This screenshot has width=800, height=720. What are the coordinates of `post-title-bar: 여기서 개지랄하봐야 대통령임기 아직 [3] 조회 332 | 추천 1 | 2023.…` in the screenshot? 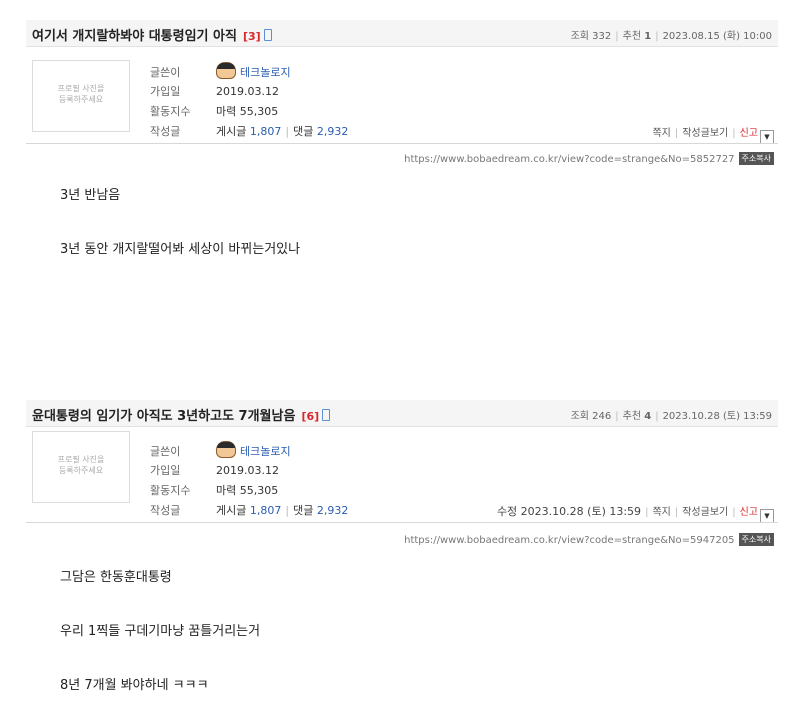 It's located at (402, 33).